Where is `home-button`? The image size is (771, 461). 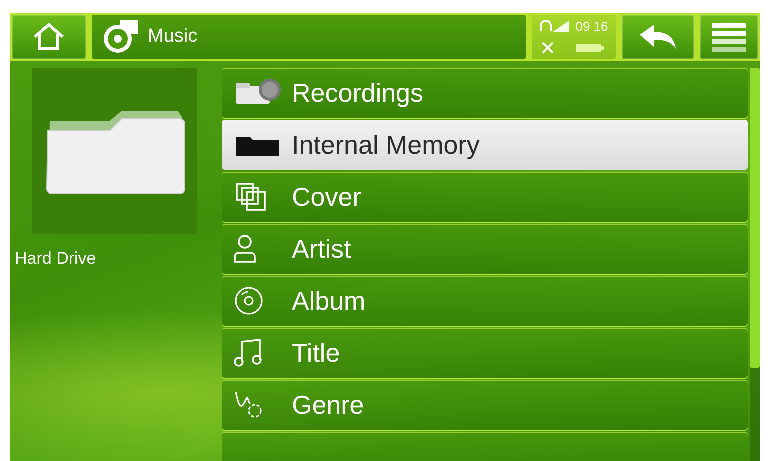
home-button is located at coordinates (49, 37).